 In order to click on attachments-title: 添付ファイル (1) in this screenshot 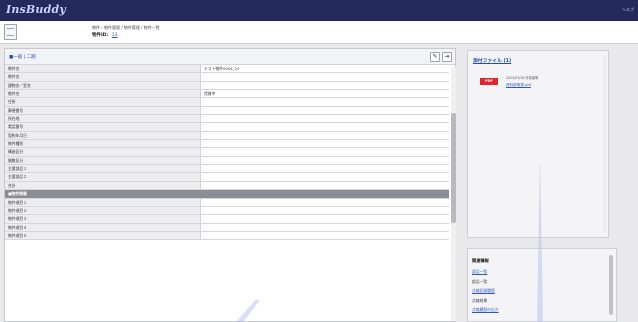, I will do `click(492, 60)`.